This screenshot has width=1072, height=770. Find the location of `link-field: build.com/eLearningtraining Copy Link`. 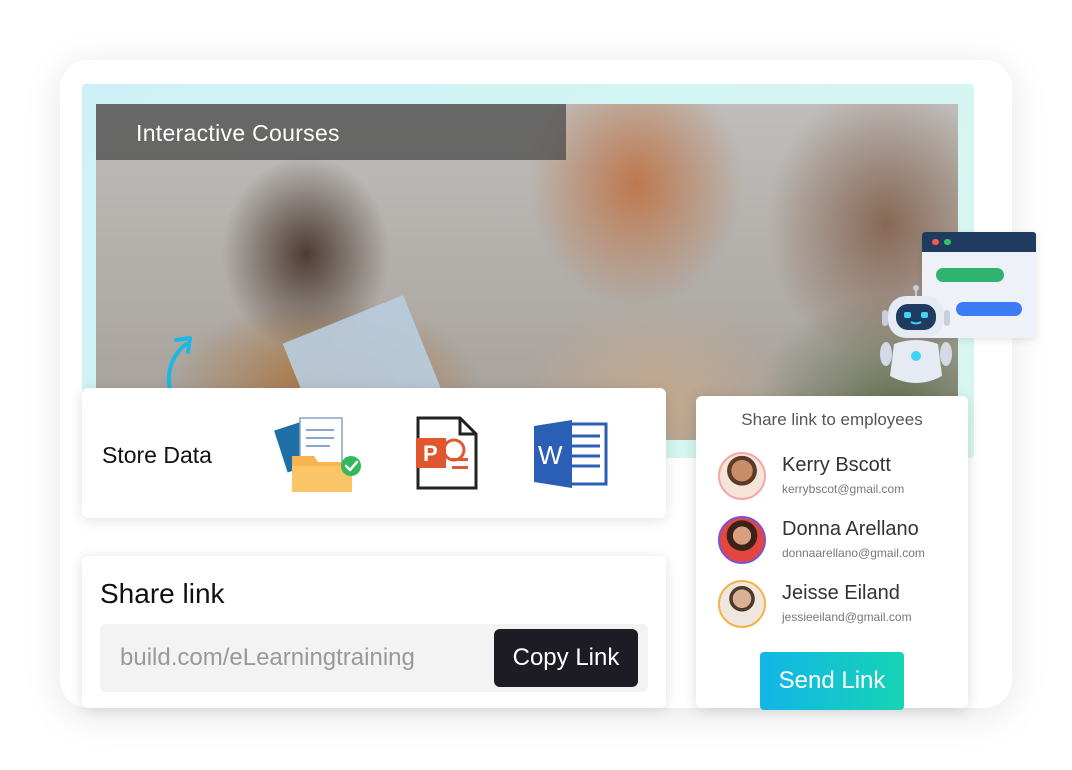

link-field: build.com/eLearningtraining Copy Link is located at coordinates (374, 658).